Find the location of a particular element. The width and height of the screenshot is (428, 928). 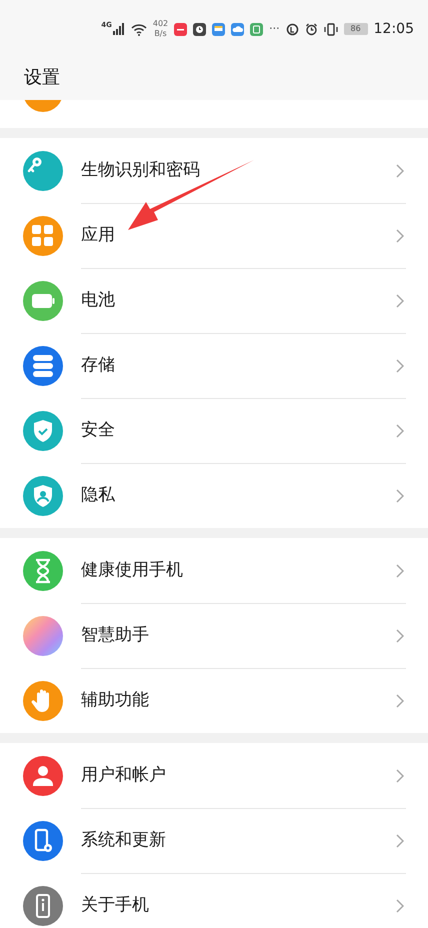

clock-notification-icon is located at coordinates (199, 29).